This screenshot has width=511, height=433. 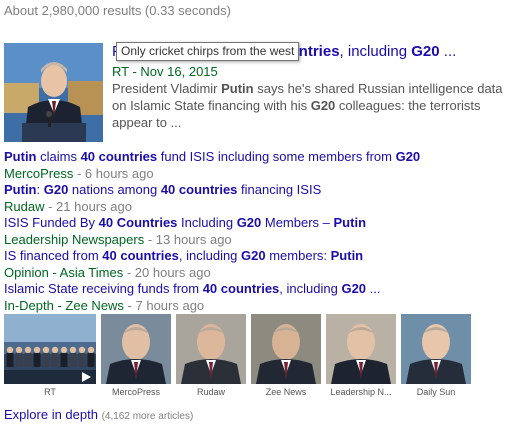 I want to click on explore-in-depth-link: Explore in depth, so click(x=51, y=414).